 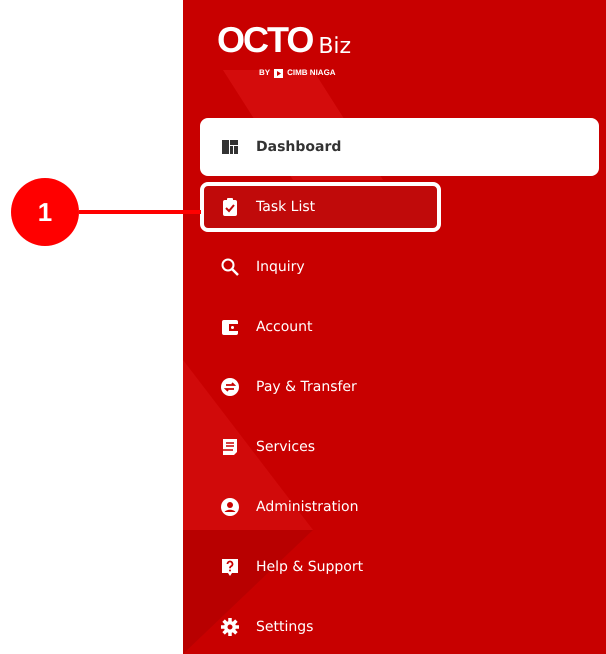 I want to click on logo-wordmark: OCTO, so click(x=264, y=40).